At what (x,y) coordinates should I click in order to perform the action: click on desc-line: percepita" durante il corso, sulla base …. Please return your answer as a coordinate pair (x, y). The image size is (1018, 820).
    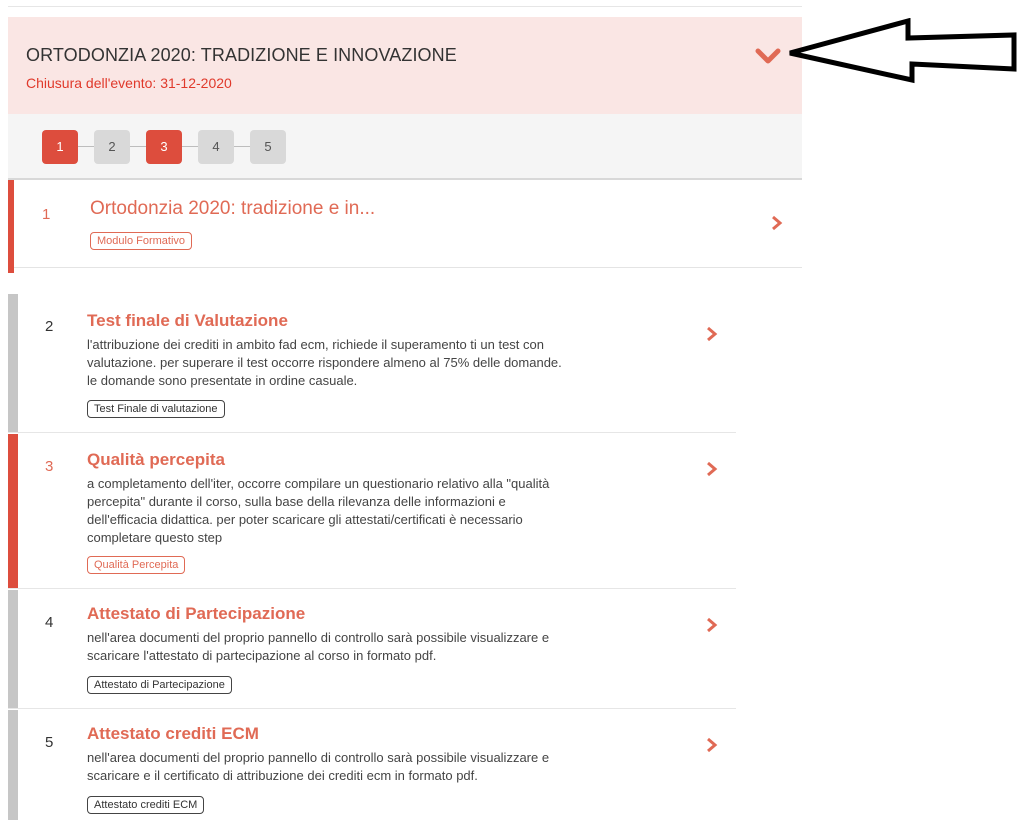
    Looking at the image, I should click on (296, 501).